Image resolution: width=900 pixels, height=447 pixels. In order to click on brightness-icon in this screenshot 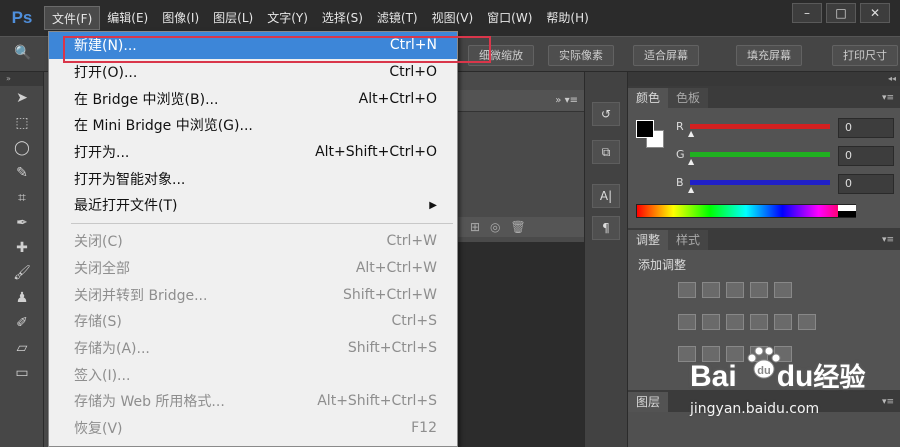, I will do `click(687, 290)`.